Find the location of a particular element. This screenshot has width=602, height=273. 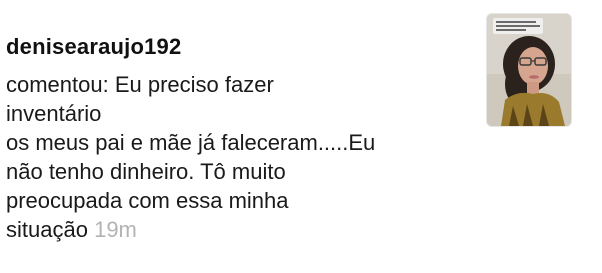

comment-line: inventário is located at coordinates (54, 113).